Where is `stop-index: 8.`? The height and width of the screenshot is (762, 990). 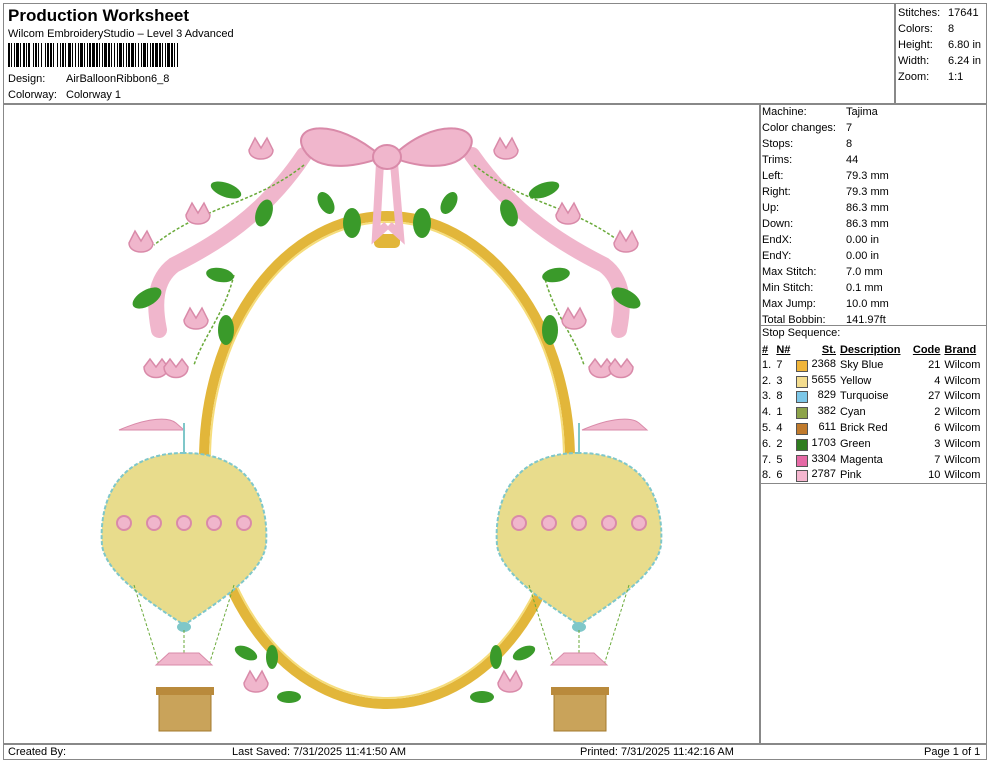 stop-index: 8. is located at coordinates (767, 476).